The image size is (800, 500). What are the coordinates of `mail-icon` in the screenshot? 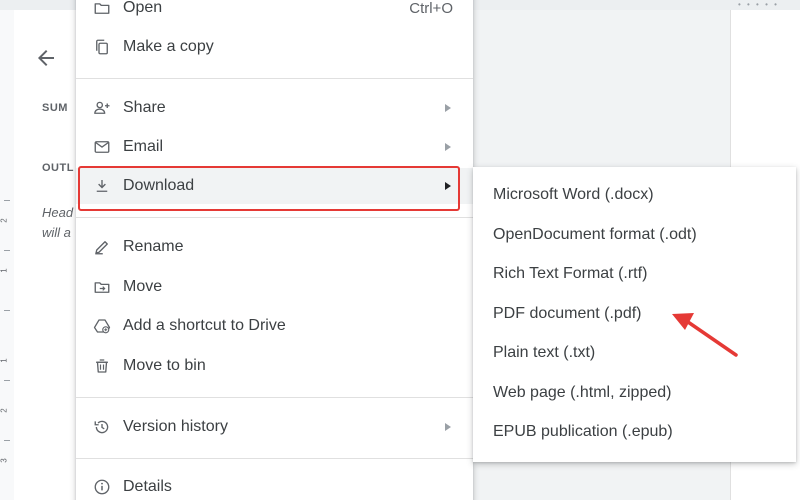 It's located at (102, 147).